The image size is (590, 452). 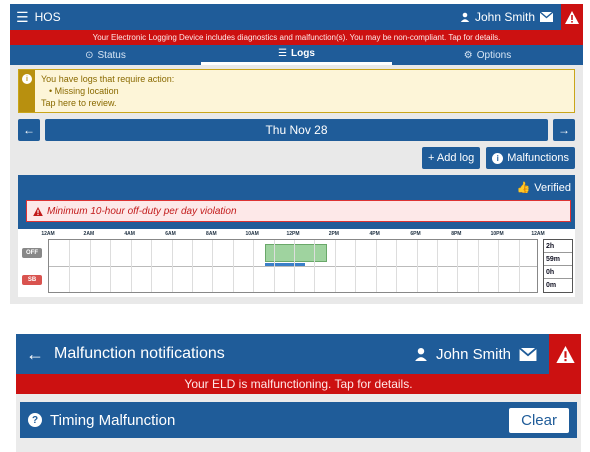 I want to click on info-strip: i, so click(x=27, y=91).